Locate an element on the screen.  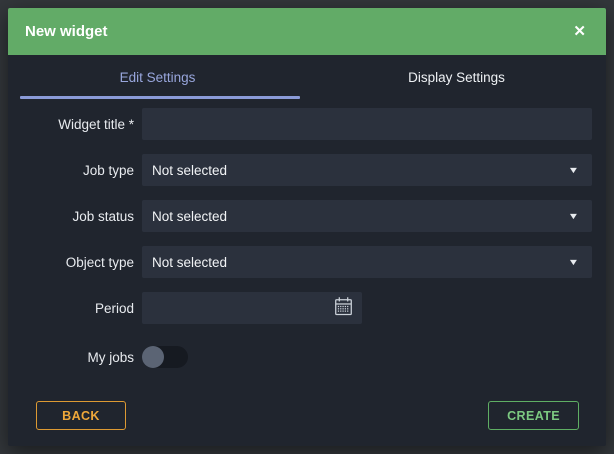
job-type-row: Job type Not selected ▼ is located at coordinates (307, 170).